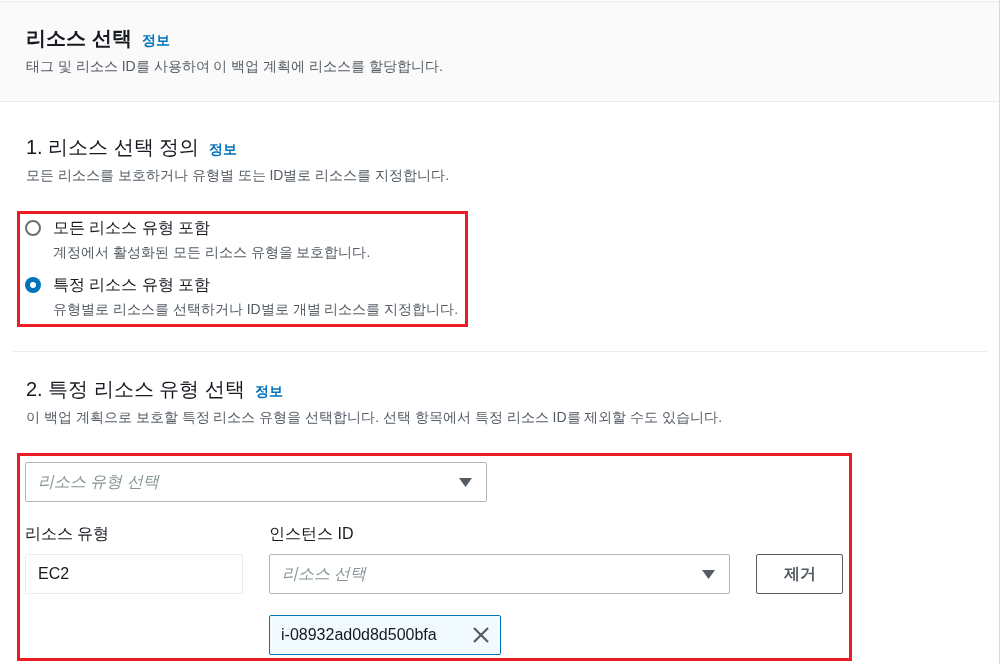 This screenshot has height=664, width=1001. I want to click on resource-type-select: 리소스 유형 선택, so click(256, 482).